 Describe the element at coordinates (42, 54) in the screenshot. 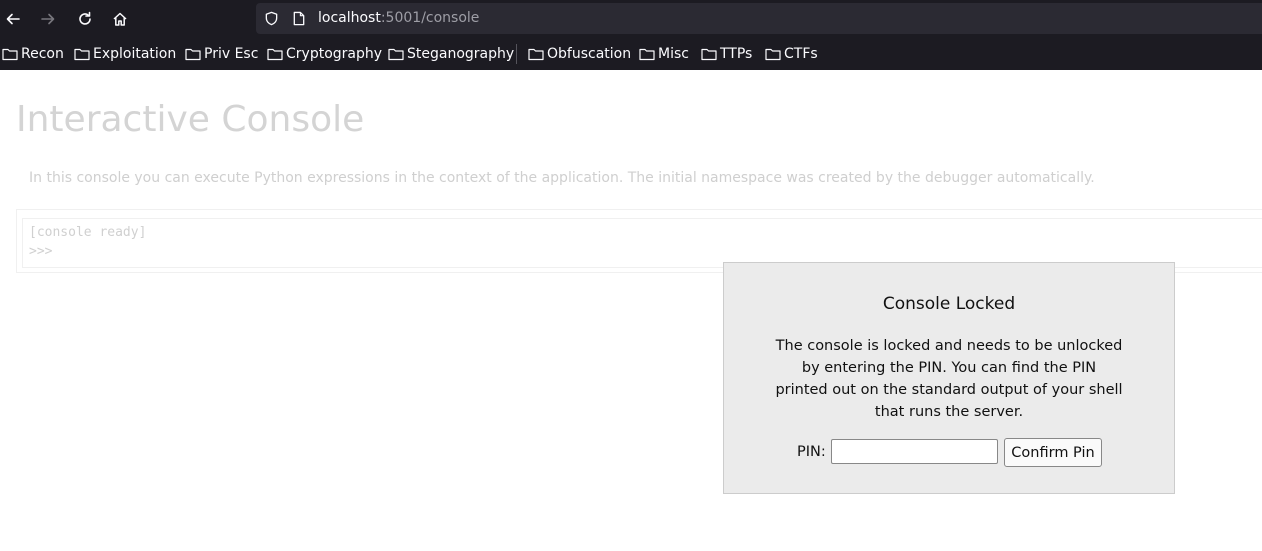

I see `bookmark-label: Recon` at that location.